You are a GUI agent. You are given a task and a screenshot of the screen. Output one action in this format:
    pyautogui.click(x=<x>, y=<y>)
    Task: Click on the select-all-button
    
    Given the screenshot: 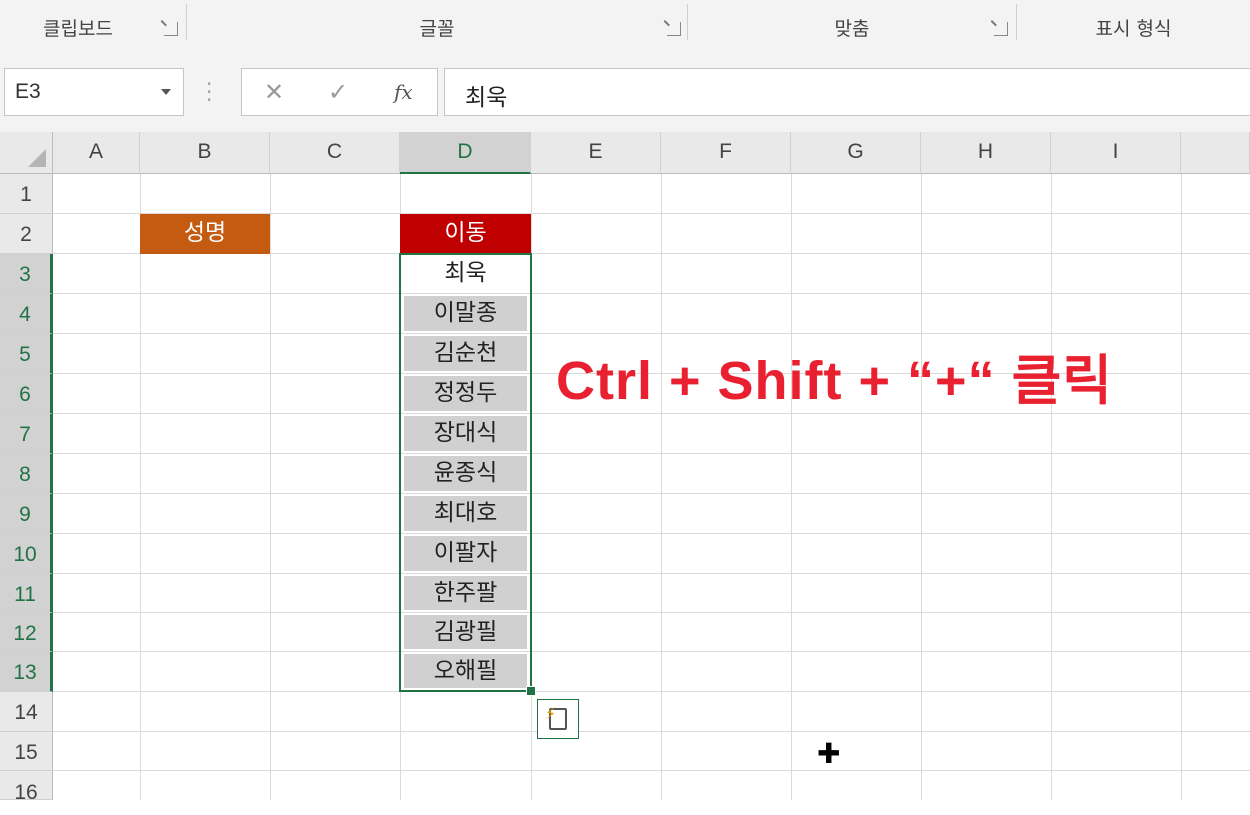 What is the action you would take?
    pyautogui.click(x=26, y=153)
    